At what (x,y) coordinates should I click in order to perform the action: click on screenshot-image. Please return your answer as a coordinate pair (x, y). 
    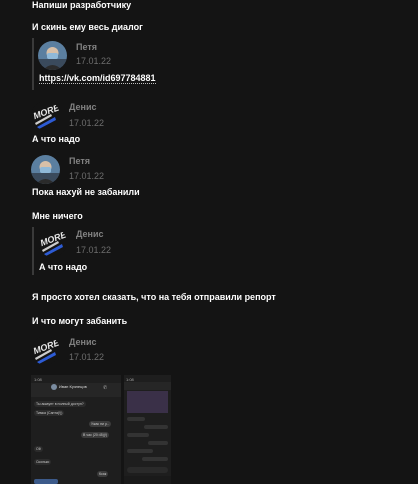
    Looking at the image, I should click on (147, 402).